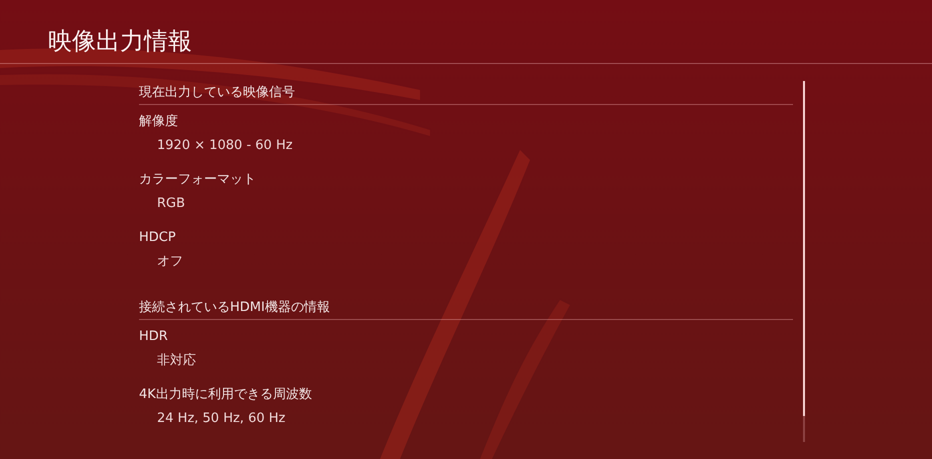 Image resolution: width=932 pixels, height=459 pixels. I want to click on section-heading: 現在出力している映像信号, so click(466, 93).